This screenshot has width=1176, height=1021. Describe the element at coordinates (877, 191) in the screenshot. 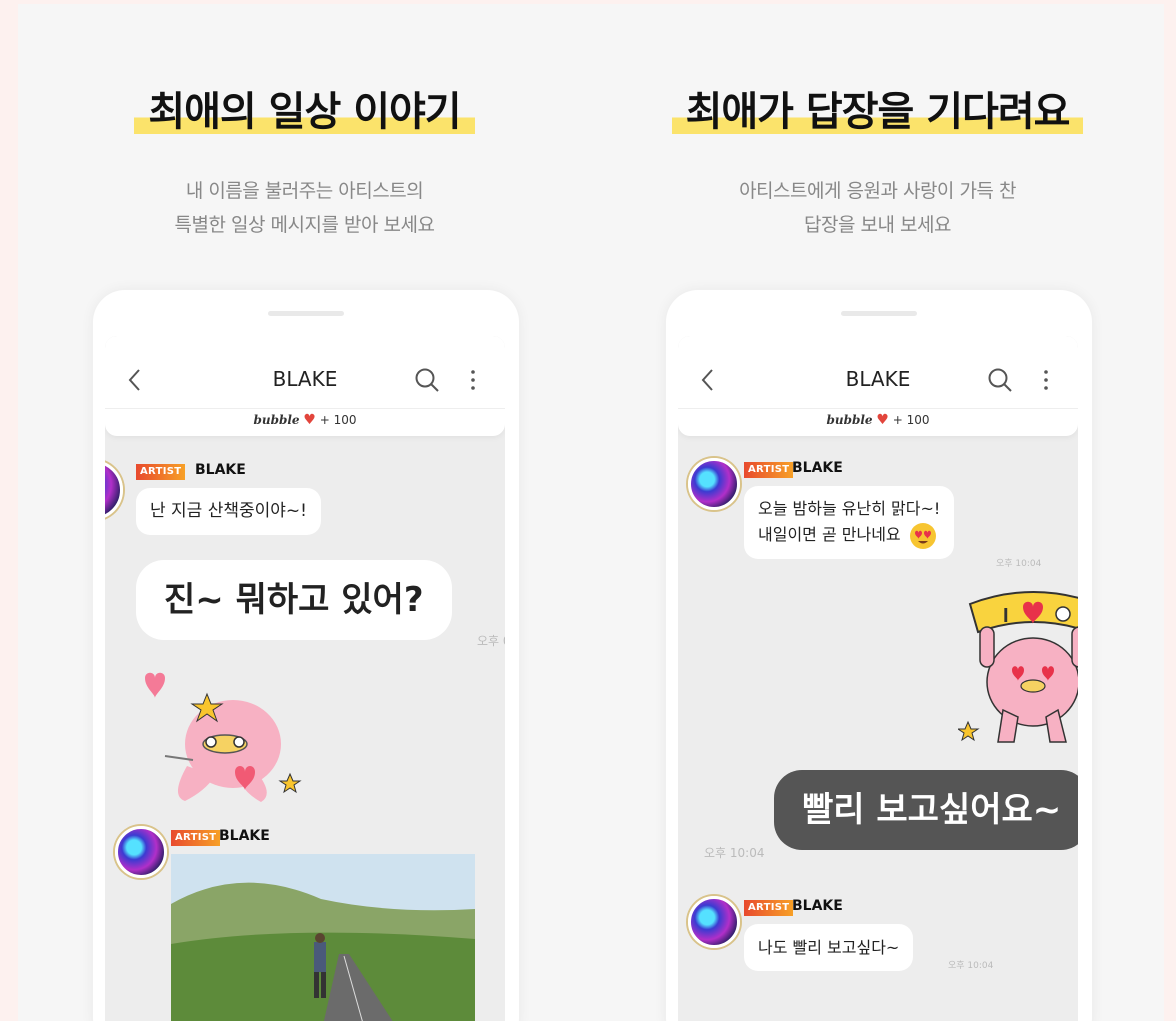

I see `right-subtitle-line1: 아티스트에게 응원과 사랑이 가득 찬` at that location.